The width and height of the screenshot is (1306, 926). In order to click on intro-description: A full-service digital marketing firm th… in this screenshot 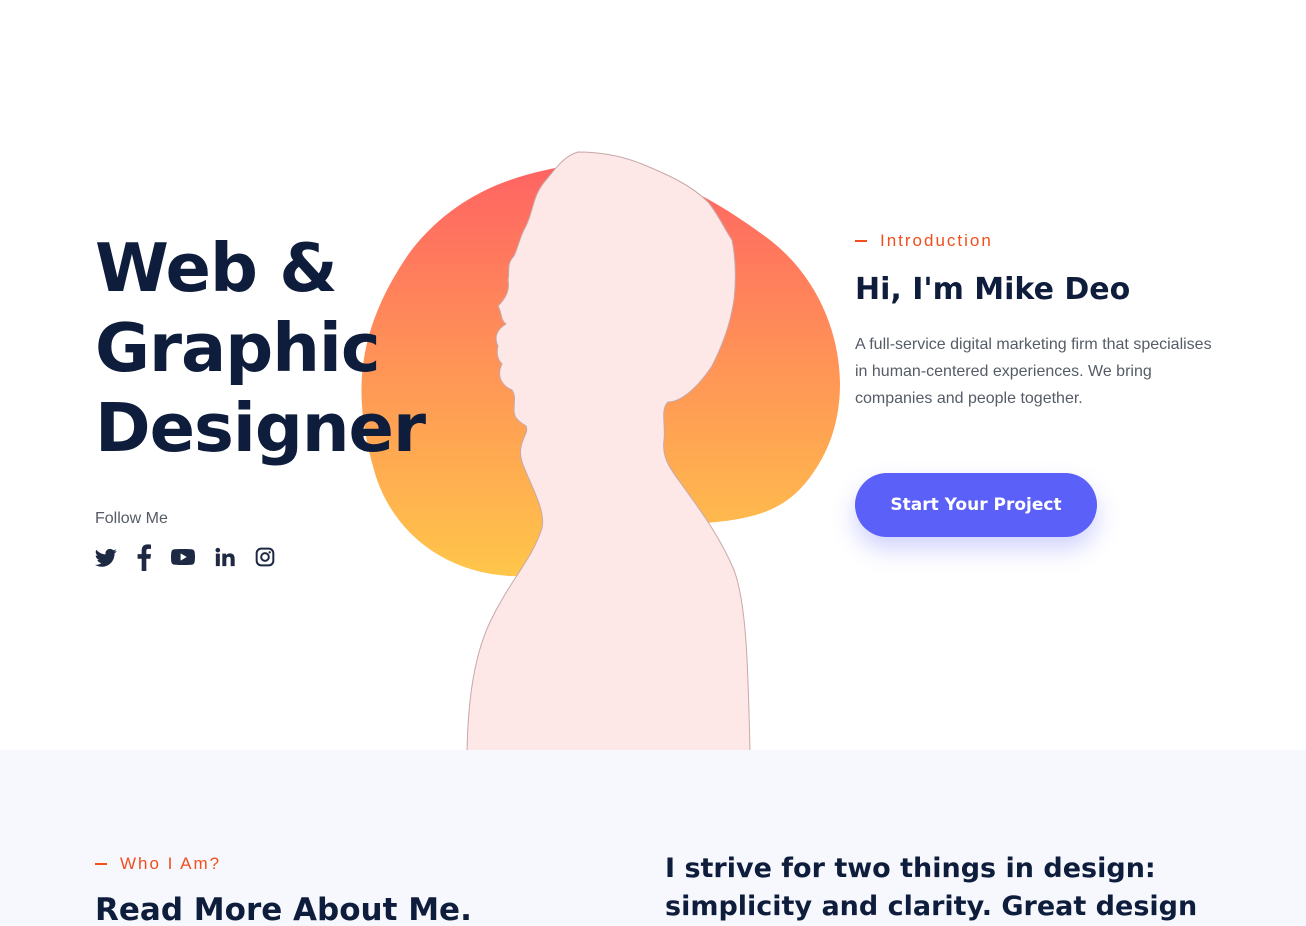, I will do `click(1033, 371)`.